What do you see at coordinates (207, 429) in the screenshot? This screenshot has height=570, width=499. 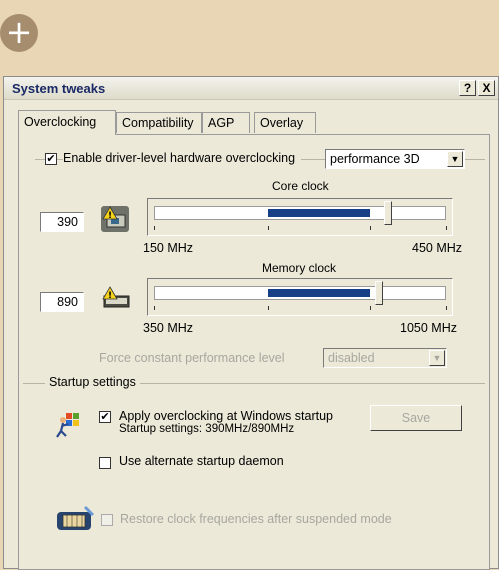 I see `startup-settings-detail: Startup settings: 390MHz/890MHz` at bounding box center [207, 429].